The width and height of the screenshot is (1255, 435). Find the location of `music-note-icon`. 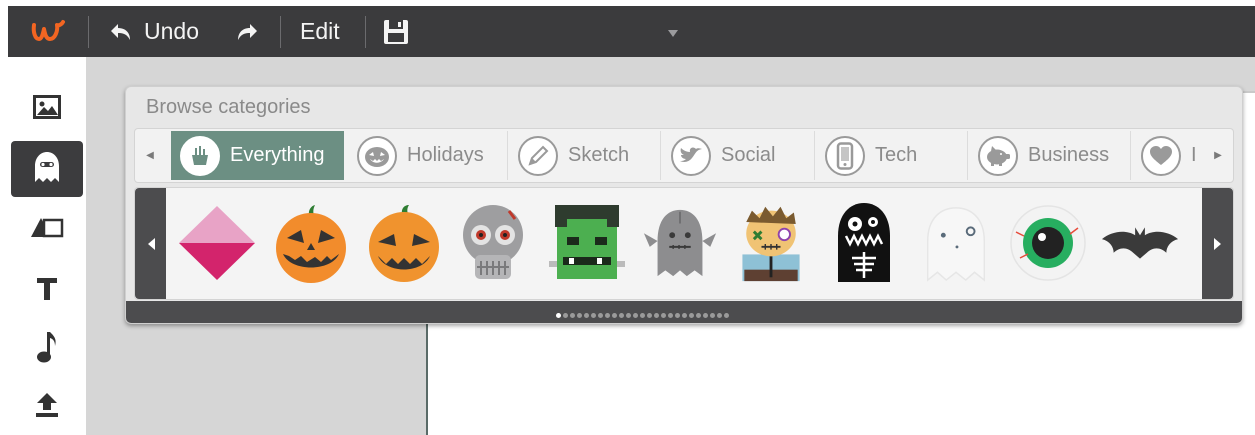

music-note-icon is located at coordinates (47, 349).